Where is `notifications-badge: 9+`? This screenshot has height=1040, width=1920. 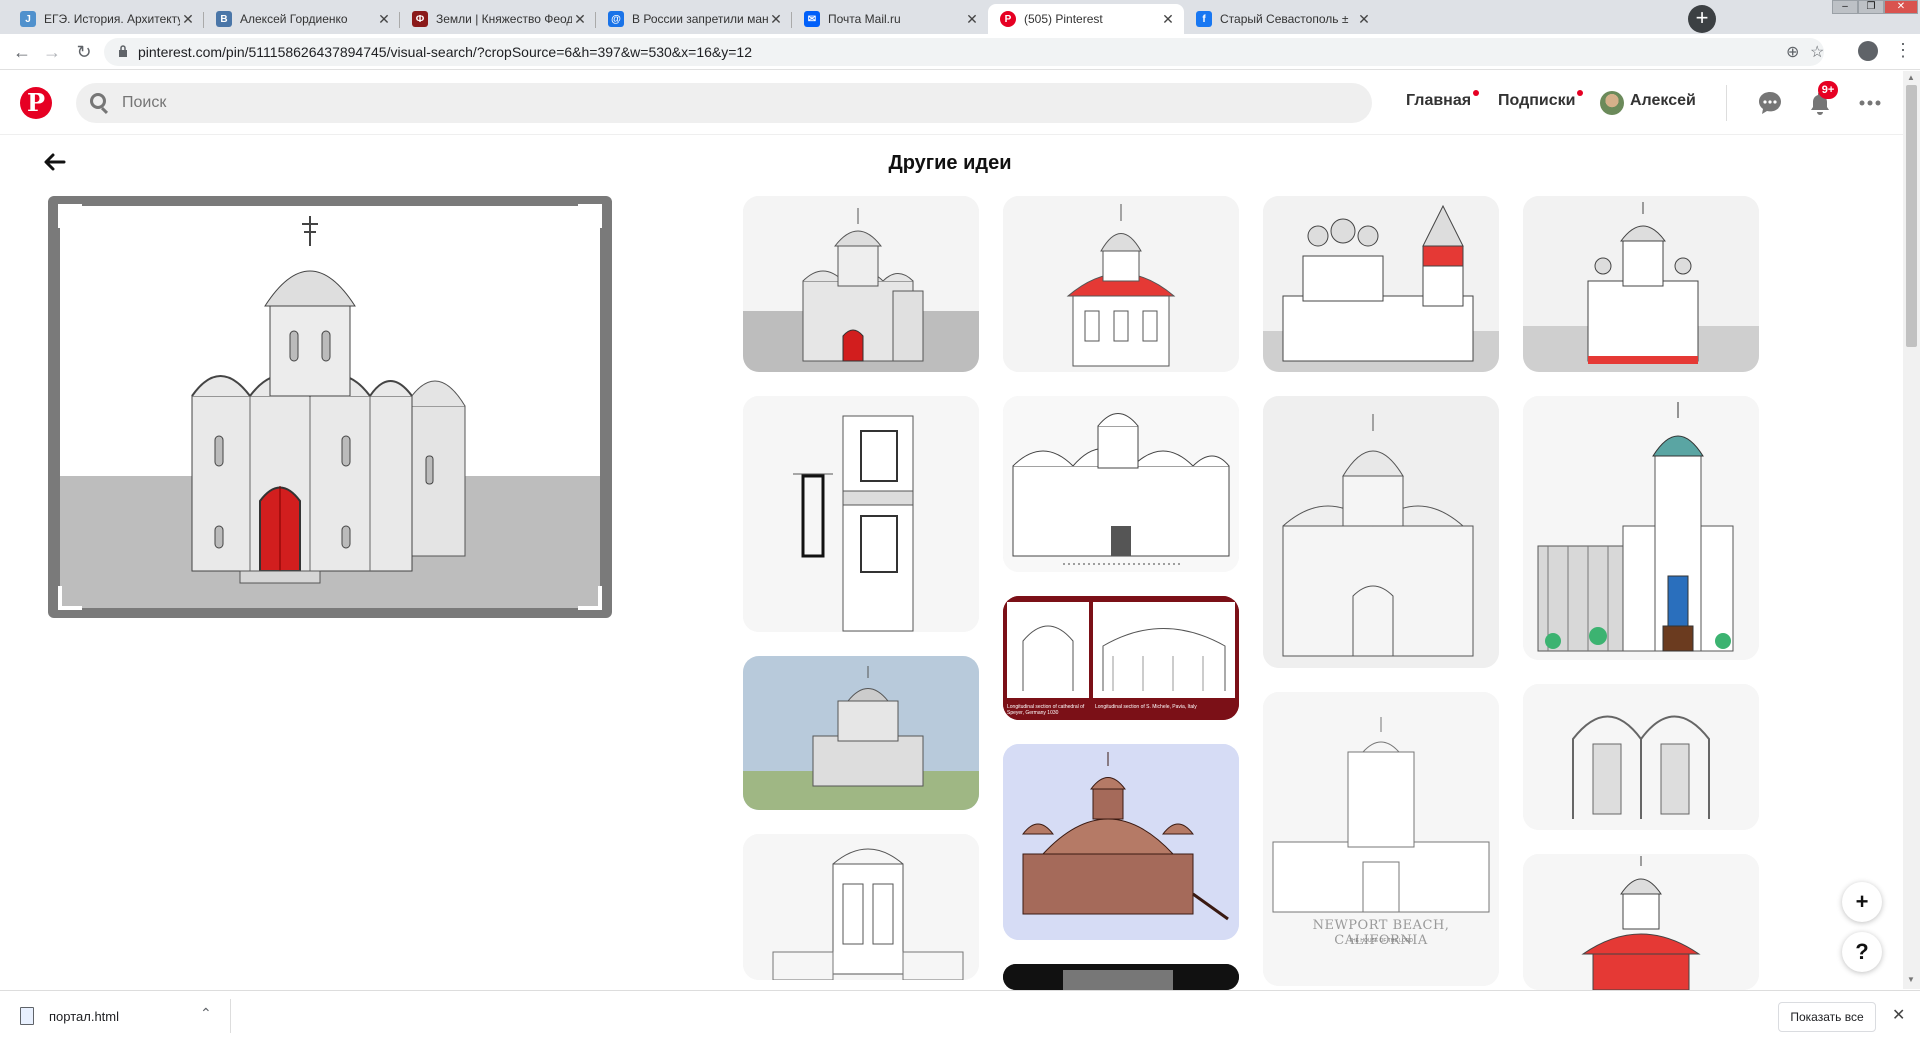
notifications-badge: 9+ is located at coordinates (1828, 90).